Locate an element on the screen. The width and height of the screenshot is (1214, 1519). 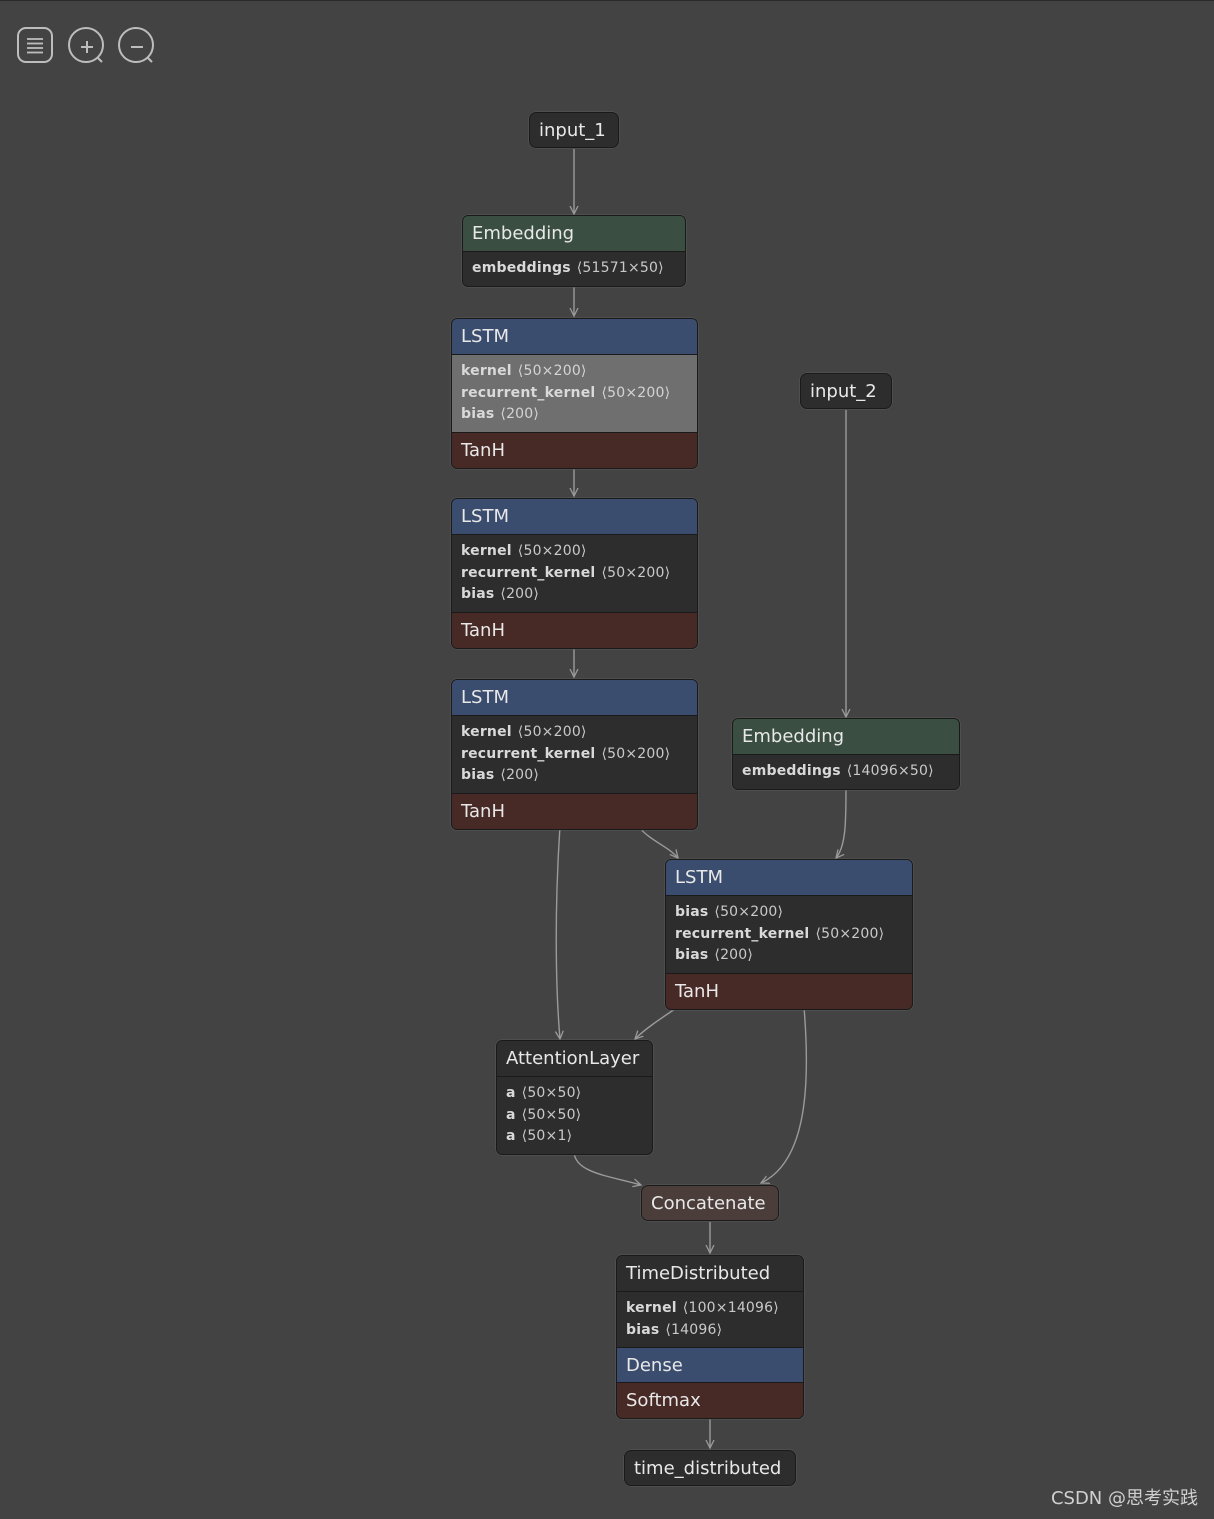
node-concatenate: Concatenate is located at coordinates (710, 1203).